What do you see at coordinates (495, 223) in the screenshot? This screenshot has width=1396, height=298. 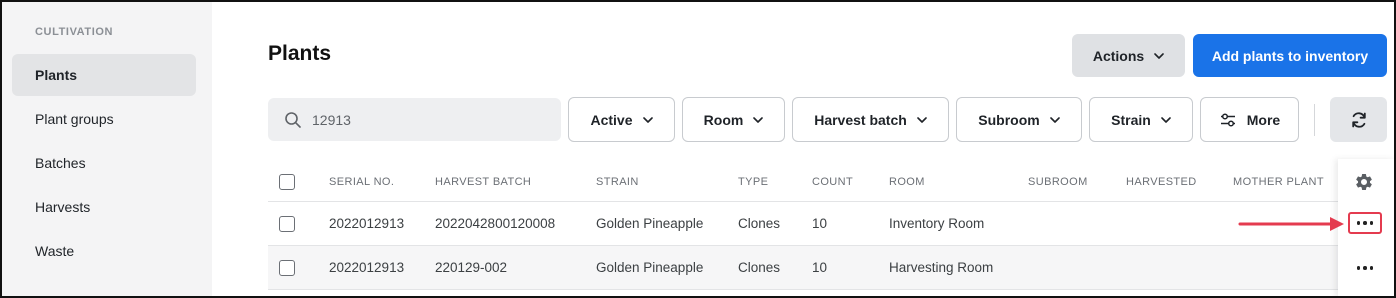 I see `cell-harvest-batch: 2022042800120008` at bounding box center [495, 223].